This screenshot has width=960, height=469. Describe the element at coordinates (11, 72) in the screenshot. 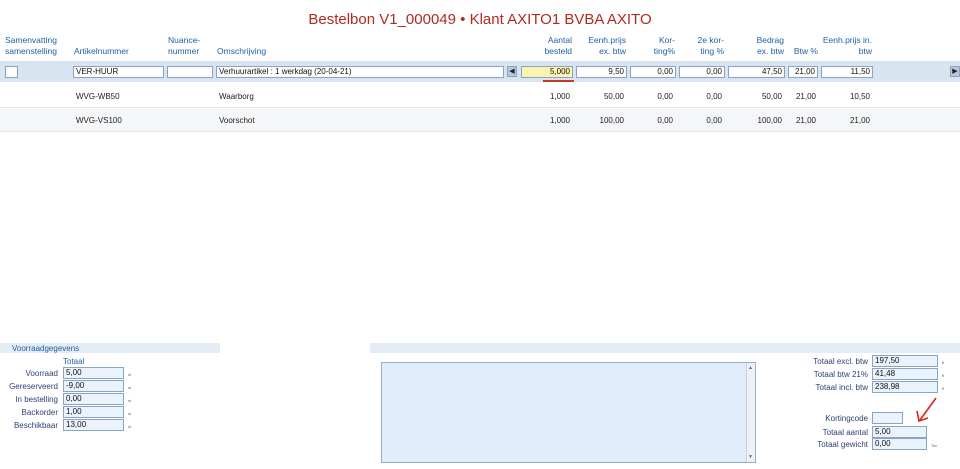

I see `samenvatting-checkbox` at that location.